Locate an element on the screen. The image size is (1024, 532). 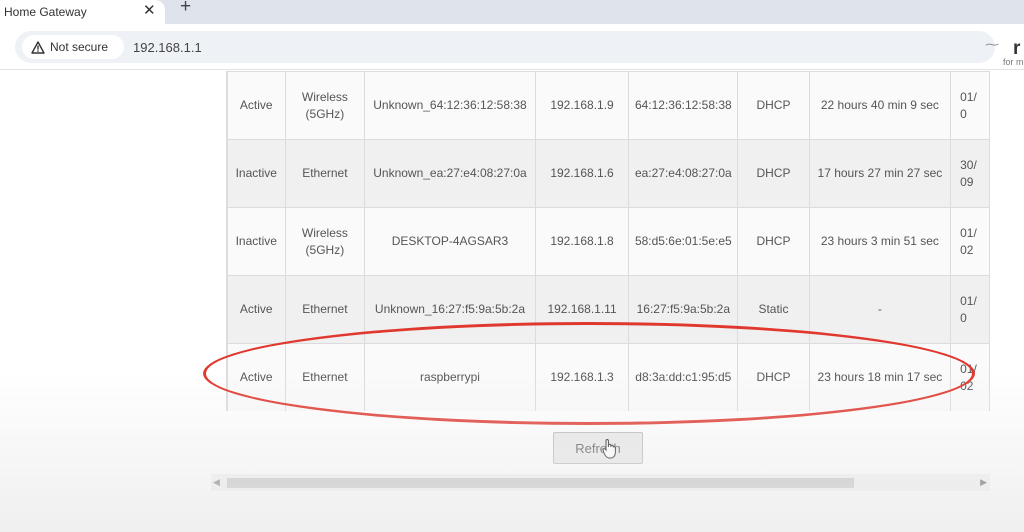
cell-mac-address: 58:d5:6e:01:5e:e5 is located at coordinates (683, 241).